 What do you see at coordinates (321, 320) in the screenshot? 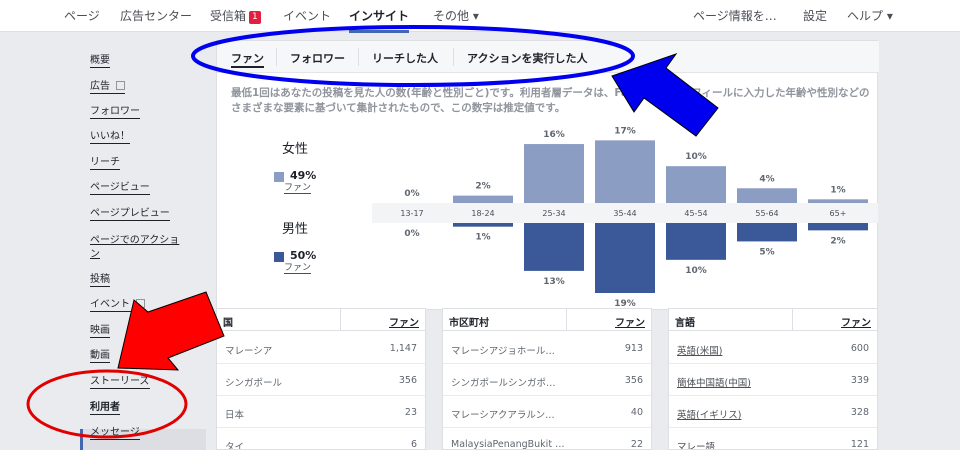
I see `country-table-header: 国 ファン` at bounding box center [321, 320].